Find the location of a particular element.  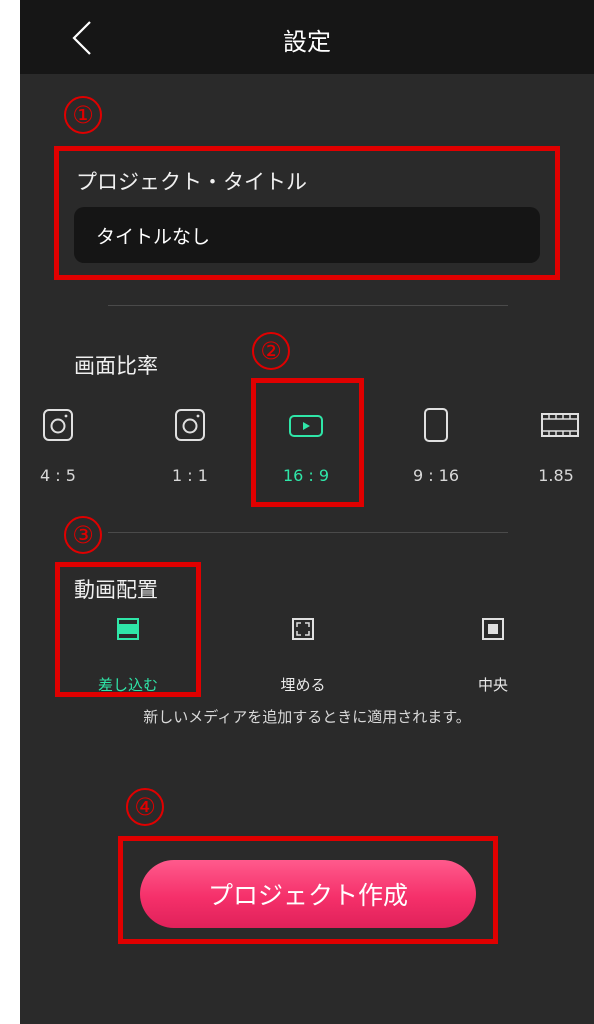

ratio-option-4-5: 4 : 5 is located at coordinates (59, 446).